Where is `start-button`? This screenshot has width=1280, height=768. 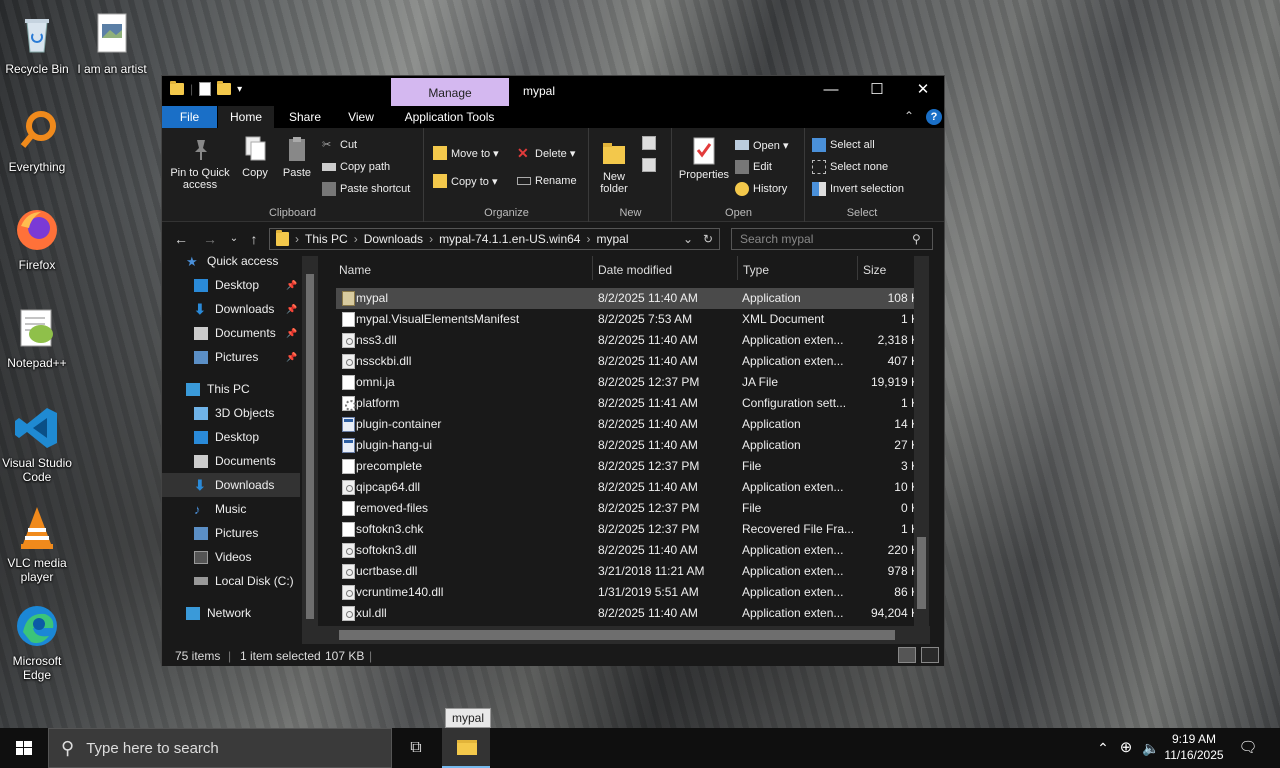 start-button is located at coordinates (24, 748).